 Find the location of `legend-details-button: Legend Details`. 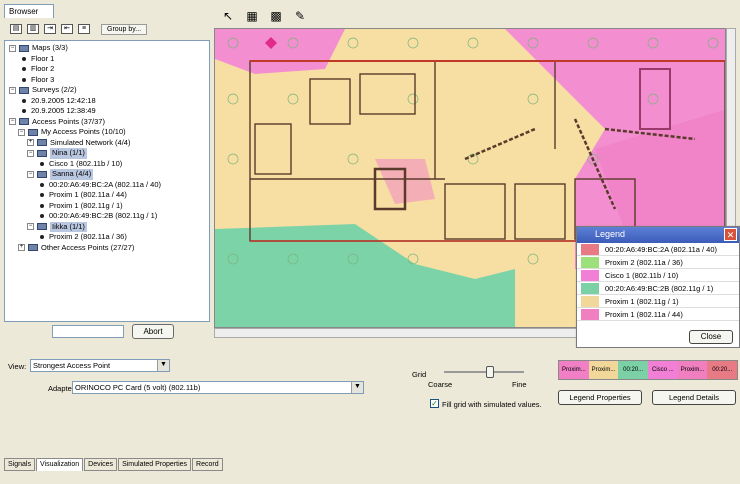

legend-details-button: Legend Details is located at coordinates (694, 397).